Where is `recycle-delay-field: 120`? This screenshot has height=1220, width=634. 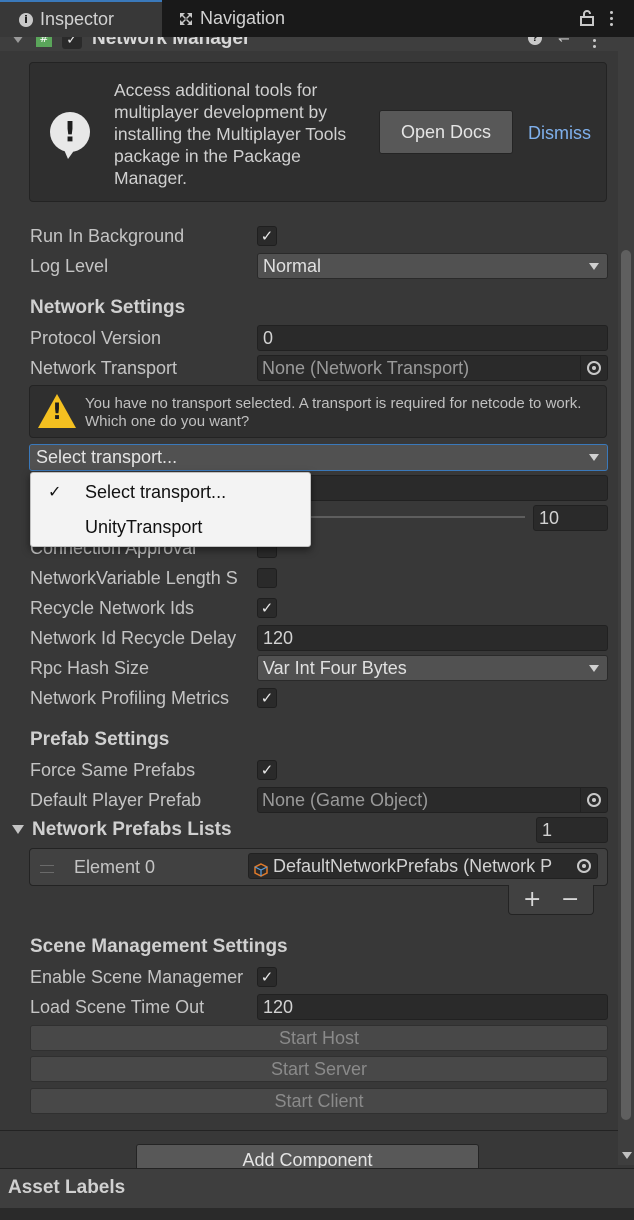
recycle-delay-field: 120 is located at coordinates (432, 638).